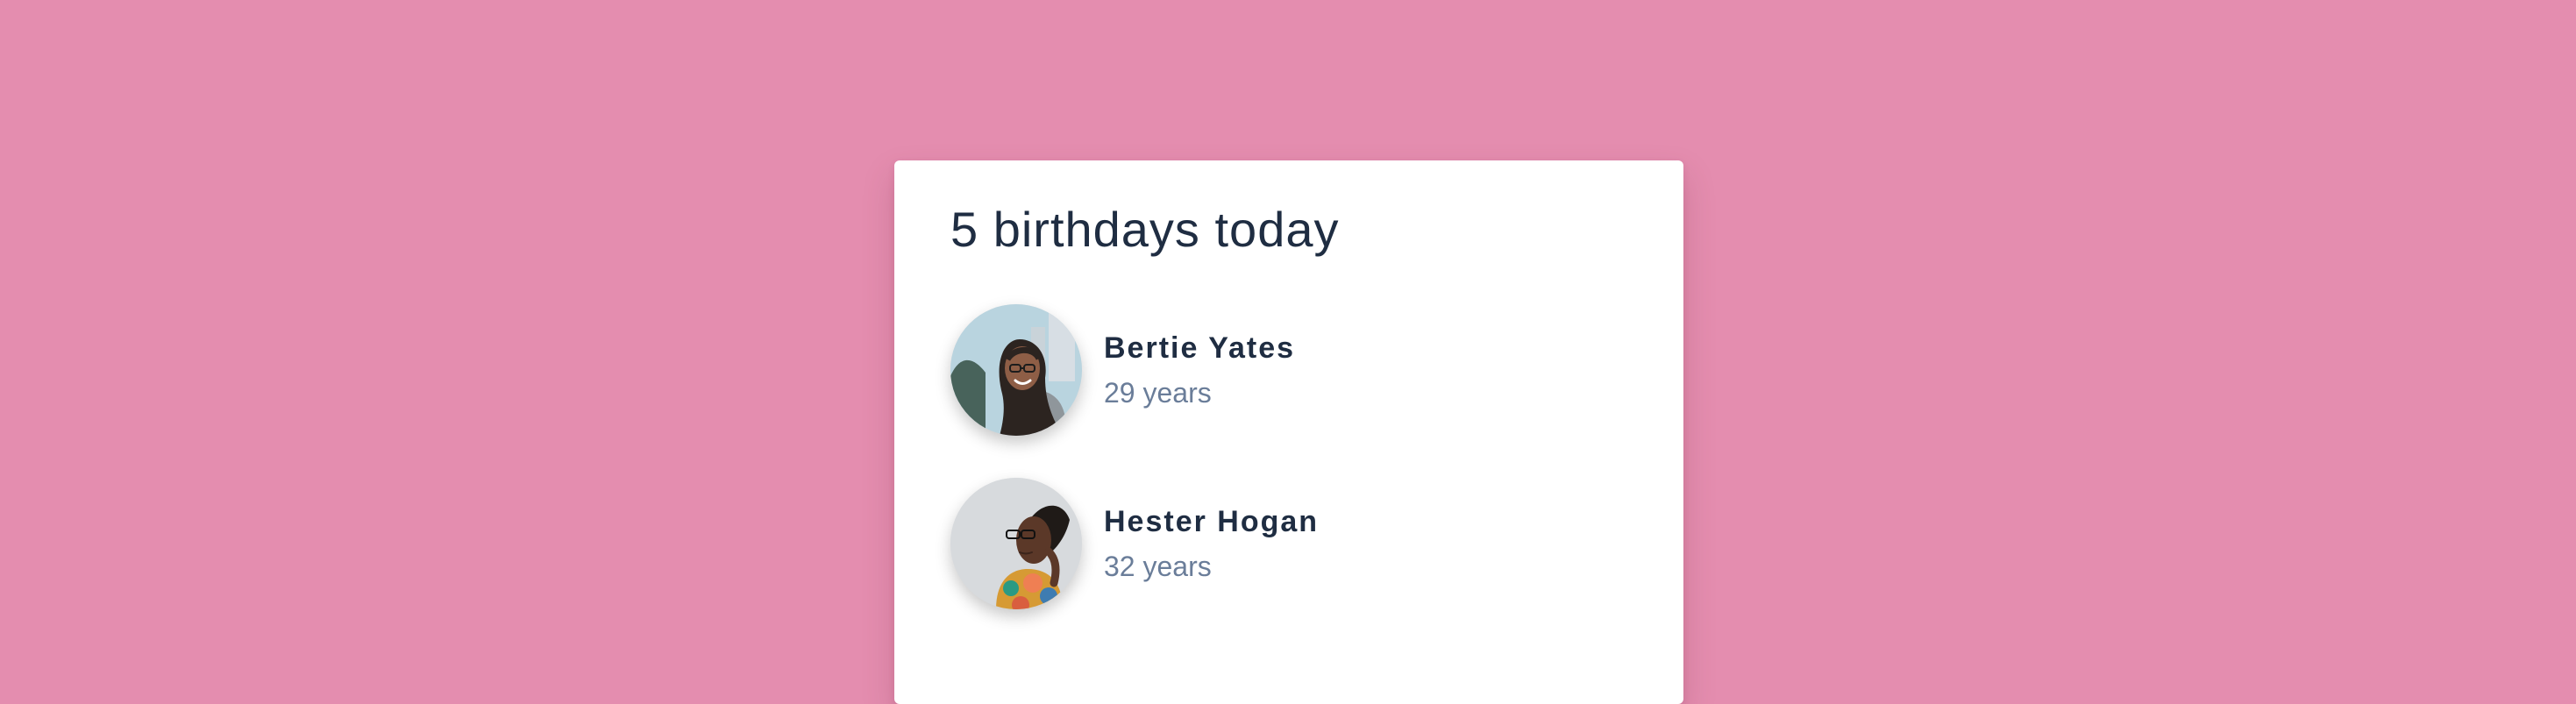 The width and height of the screenshot is (2576, 704). I want to click on birthday-list-item: Bertie Yates 29 years, so click(1288, 370).